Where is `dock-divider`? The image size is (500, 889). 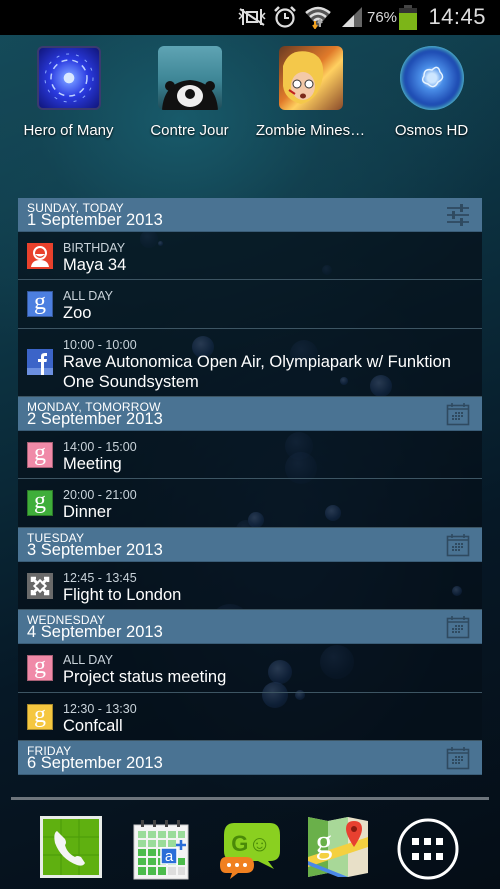 dock-divider is located at coordinates (250, 798).